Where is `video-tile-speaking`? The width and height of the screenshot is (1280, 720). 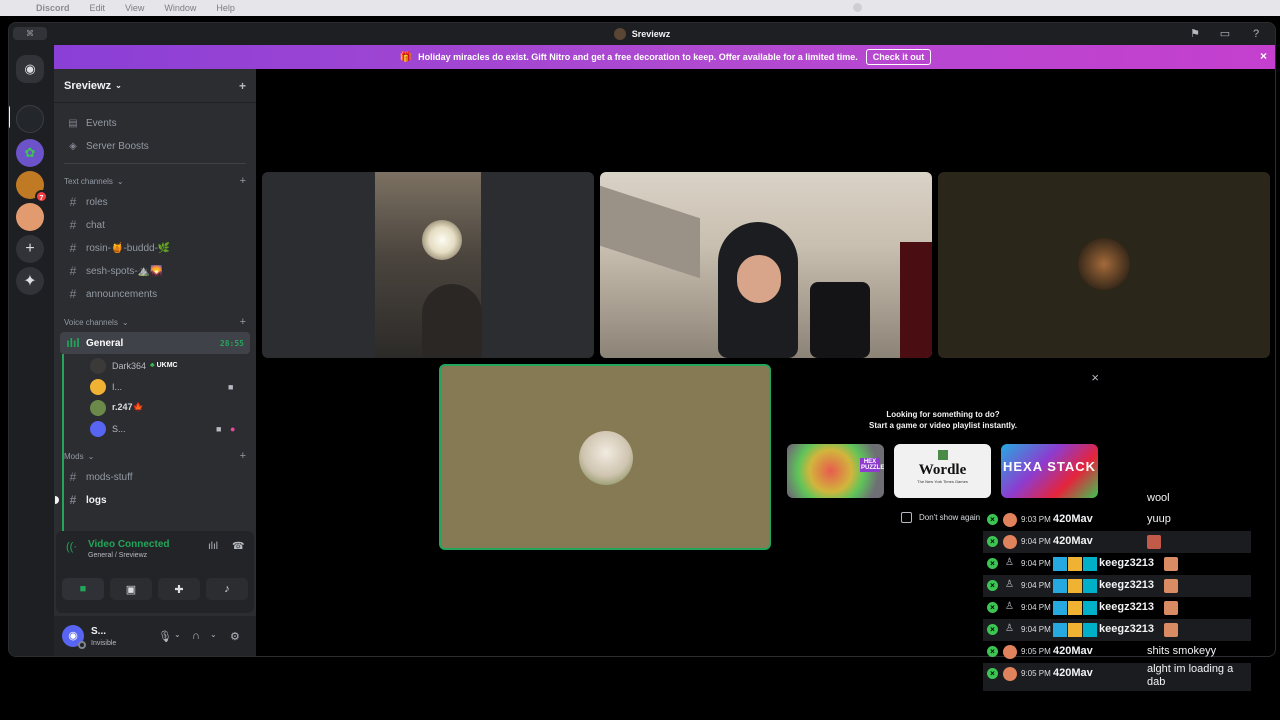
video-tile-speaking is located at coordinates (605, 457).